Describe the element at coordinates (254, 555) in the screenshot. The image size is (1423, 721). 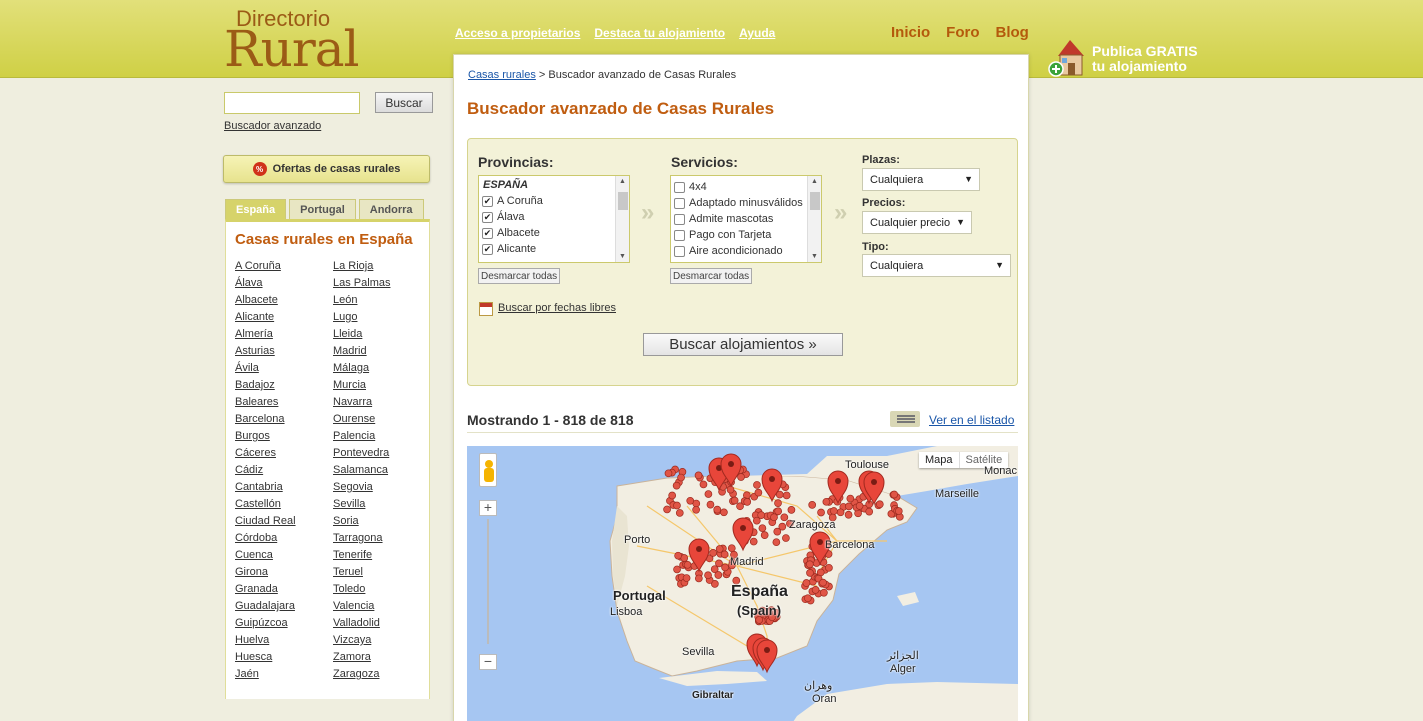
I see `province-link: Cuenca` at that location.